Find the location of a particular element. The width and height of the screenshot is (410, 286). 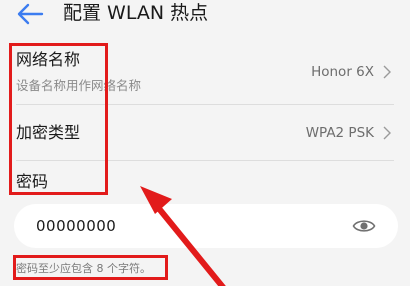

password-value: 00000000 is located at coordinates (76, 226).